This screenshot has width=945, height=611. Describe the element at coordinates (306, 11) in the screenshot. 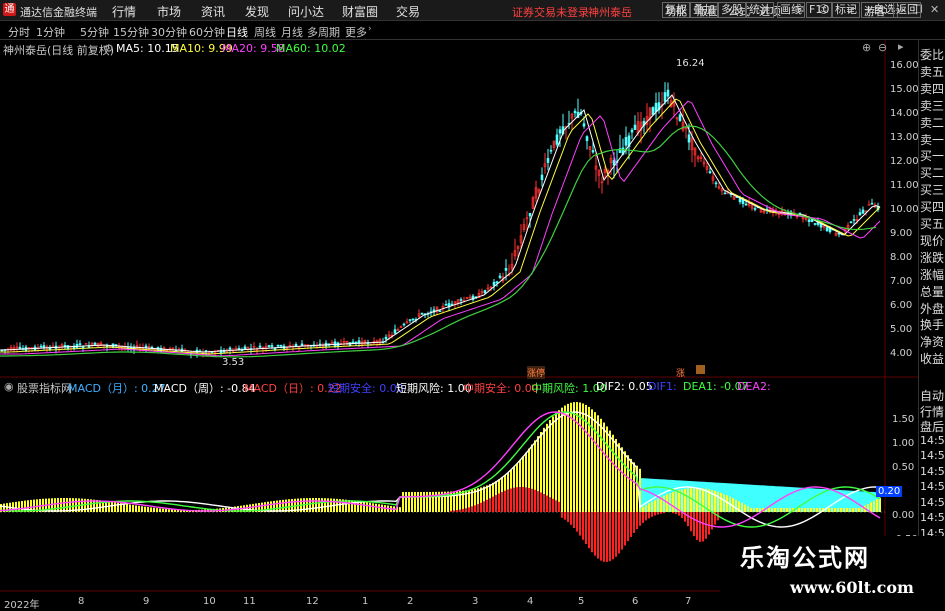

I see `menu-xiaoda: 问小达` at that location.